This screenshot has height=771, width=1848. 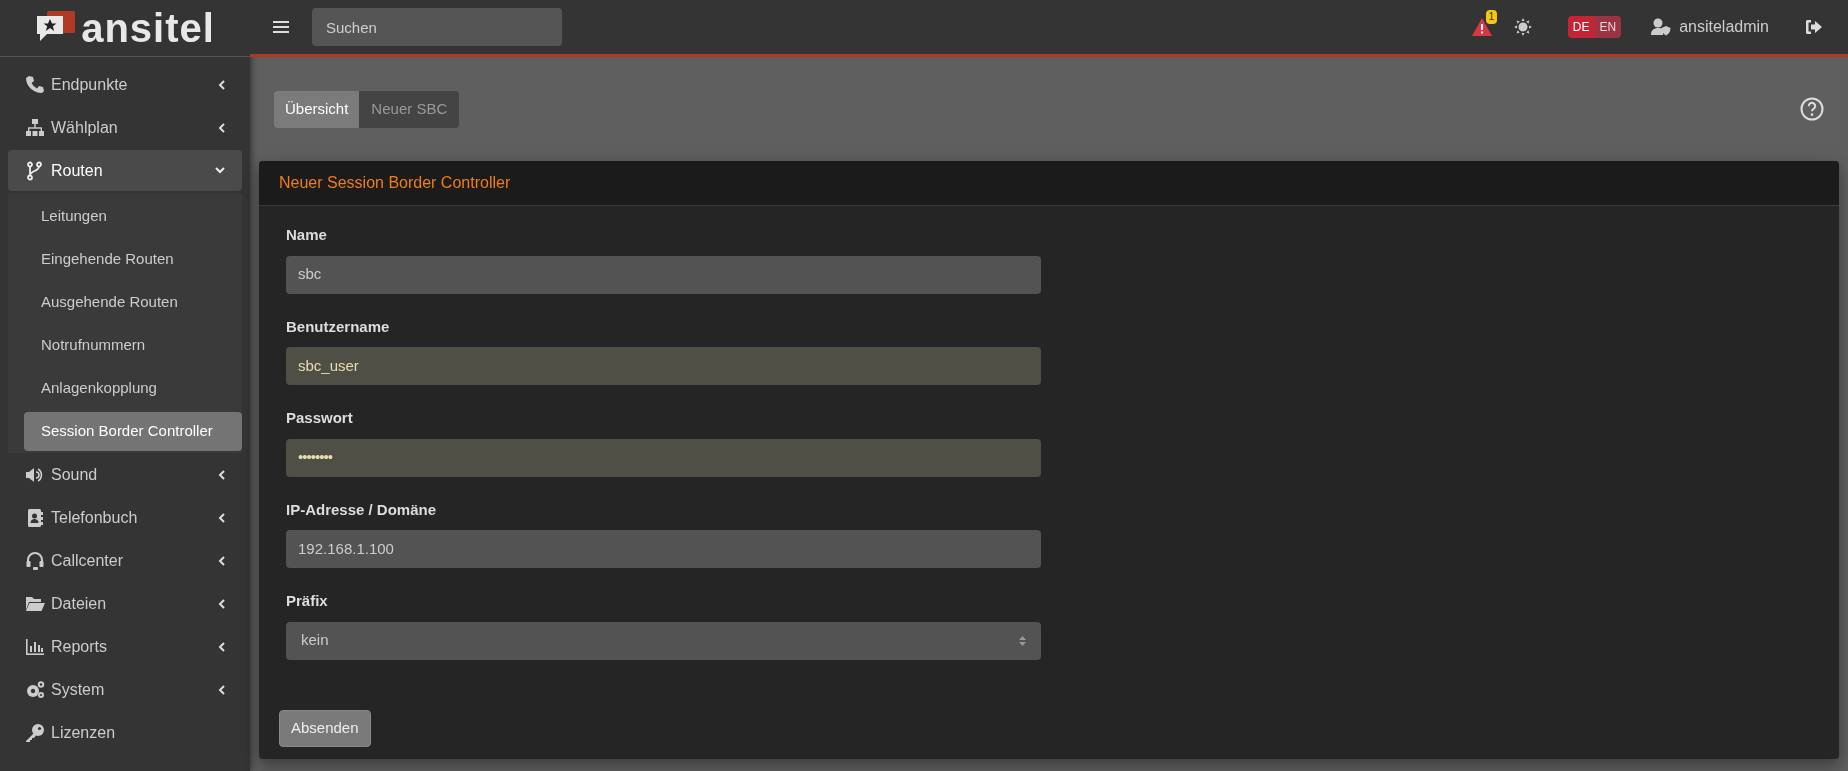 What do you see at coordinates (317, 109) in the screenshot?
I see `tab: Übersicht` at bounding box center [317, 109].